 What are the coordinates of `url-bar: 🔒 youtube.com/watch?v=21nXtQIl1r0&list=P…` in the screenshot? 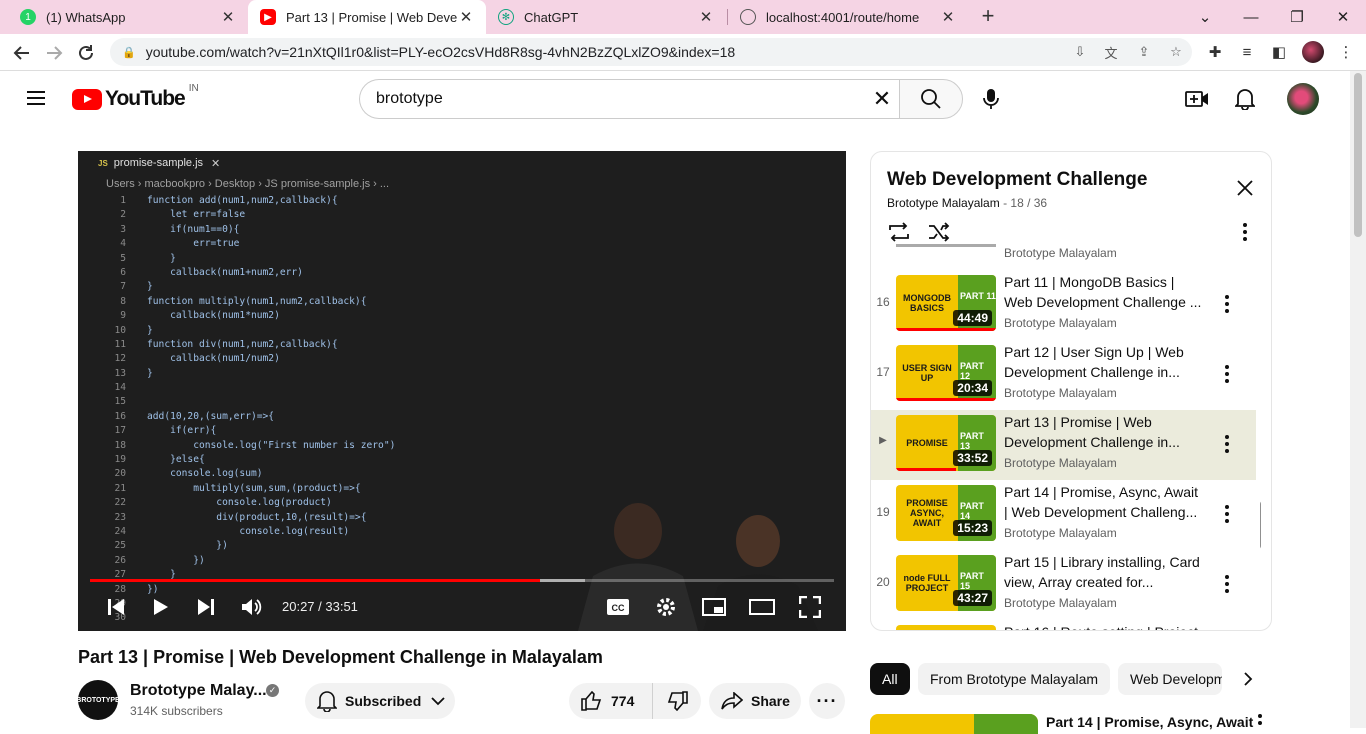 It's located at (651, 52).